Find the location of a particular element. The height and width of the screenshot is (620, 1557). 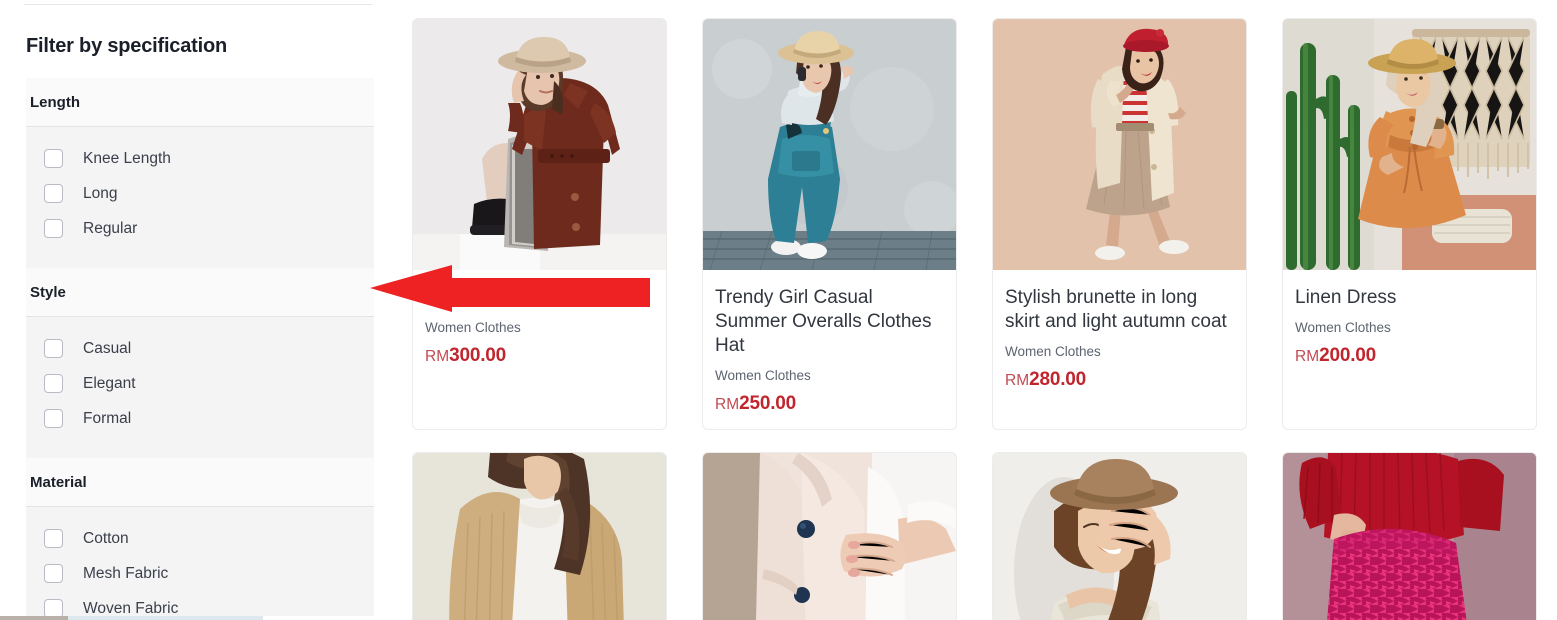

product-price: RM300.00 is located at coordinates (539, 356).